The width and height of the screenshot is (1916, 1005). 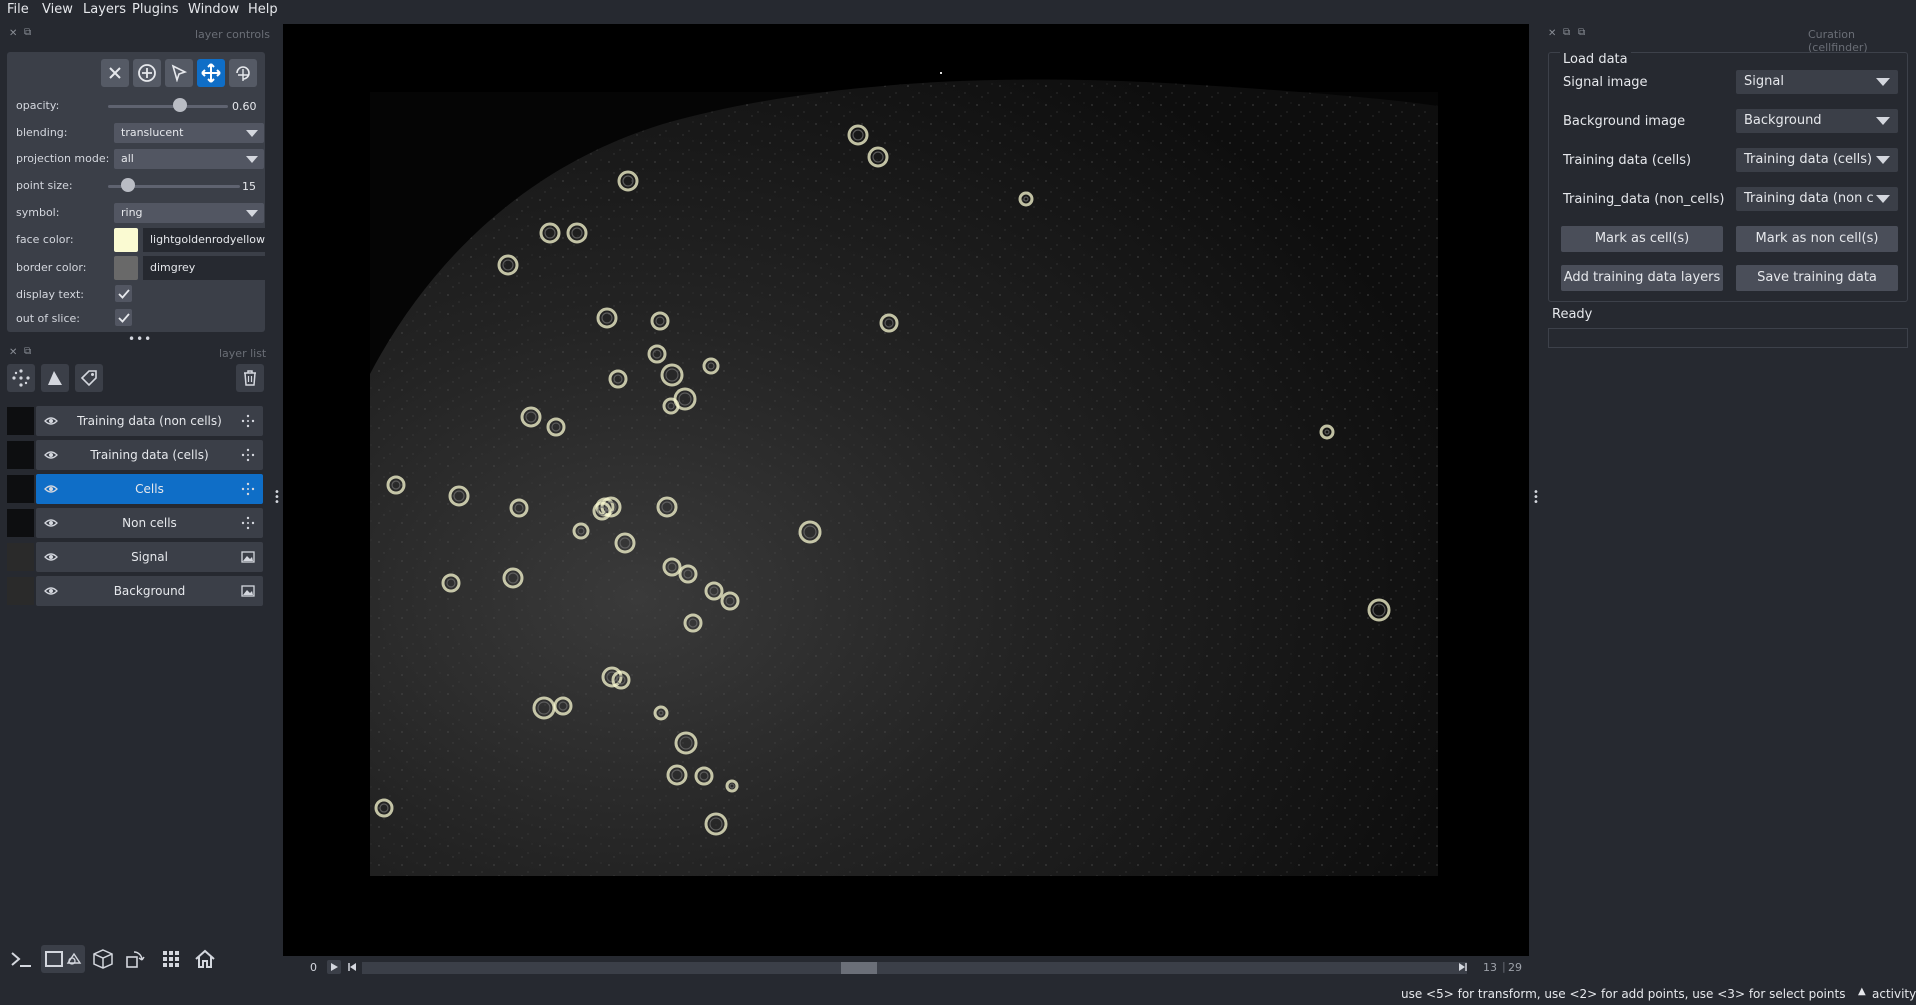 I want to click on image-icon, so click(x=248, y=557).